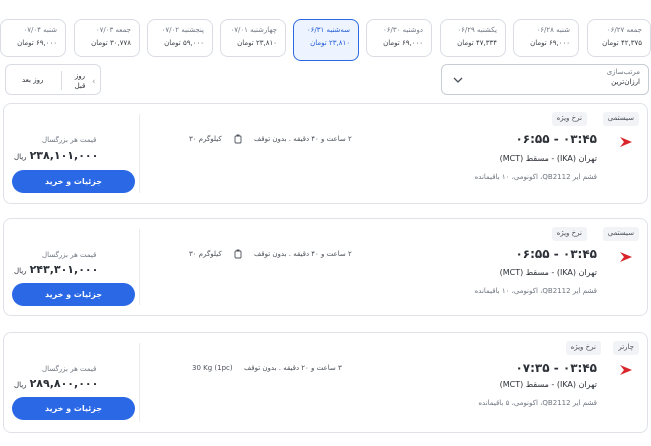 The height and width of the screenshot is (446, 651). Describe the element at coordinates (293, 368) in the screenshot. I see `flight-duration: ۳ ساعت و ۲۰ دقیقه . بدون توقف` at that location.